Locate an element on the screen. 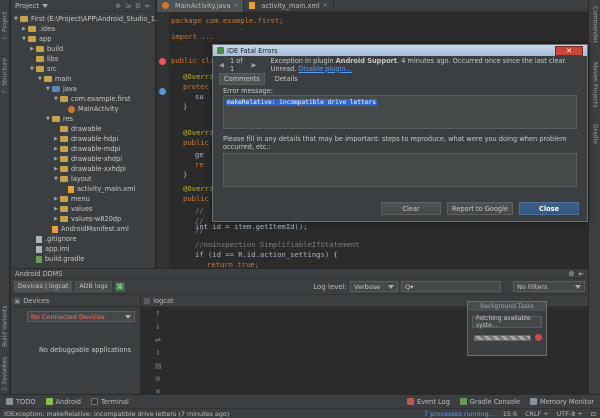 This screenshot has width=600, height=418. code-line: if (id == R.id.action_settings) { is located at coordinates (266, 255).